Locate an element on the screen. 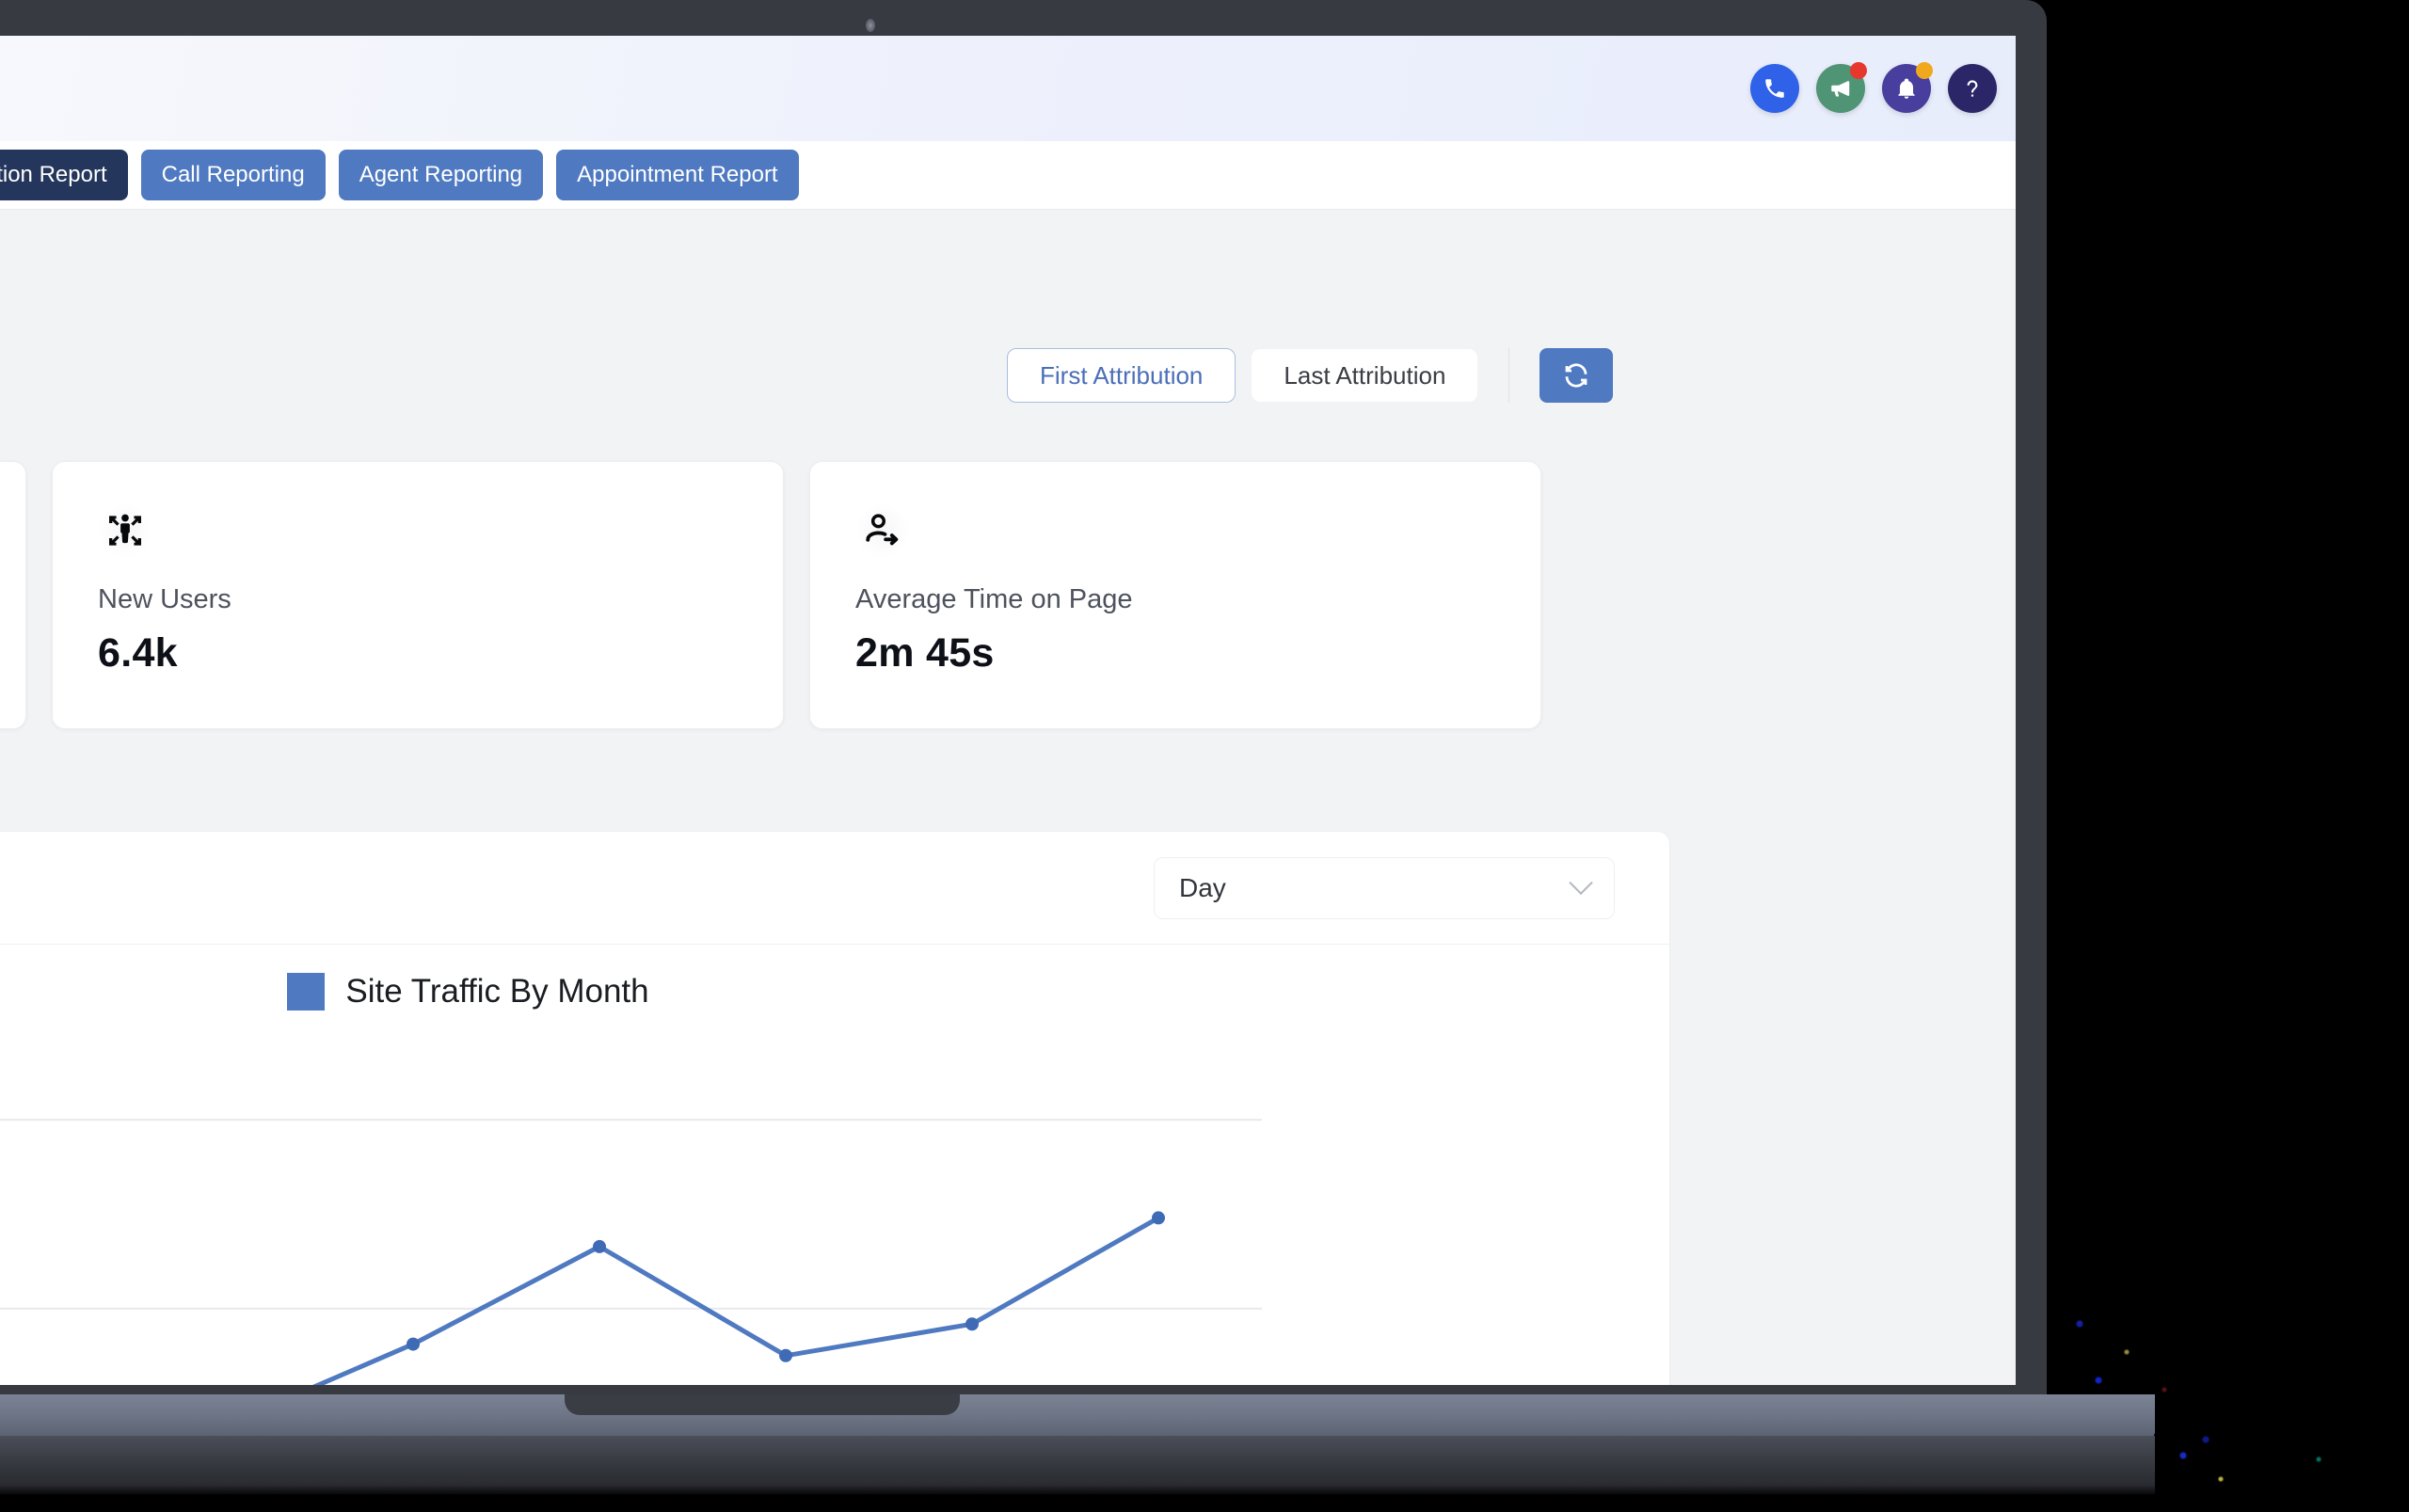 This screenshot has height=1512, width=2409. last-attribution-label: Last Attribution is located at coordinates (1365, 375).